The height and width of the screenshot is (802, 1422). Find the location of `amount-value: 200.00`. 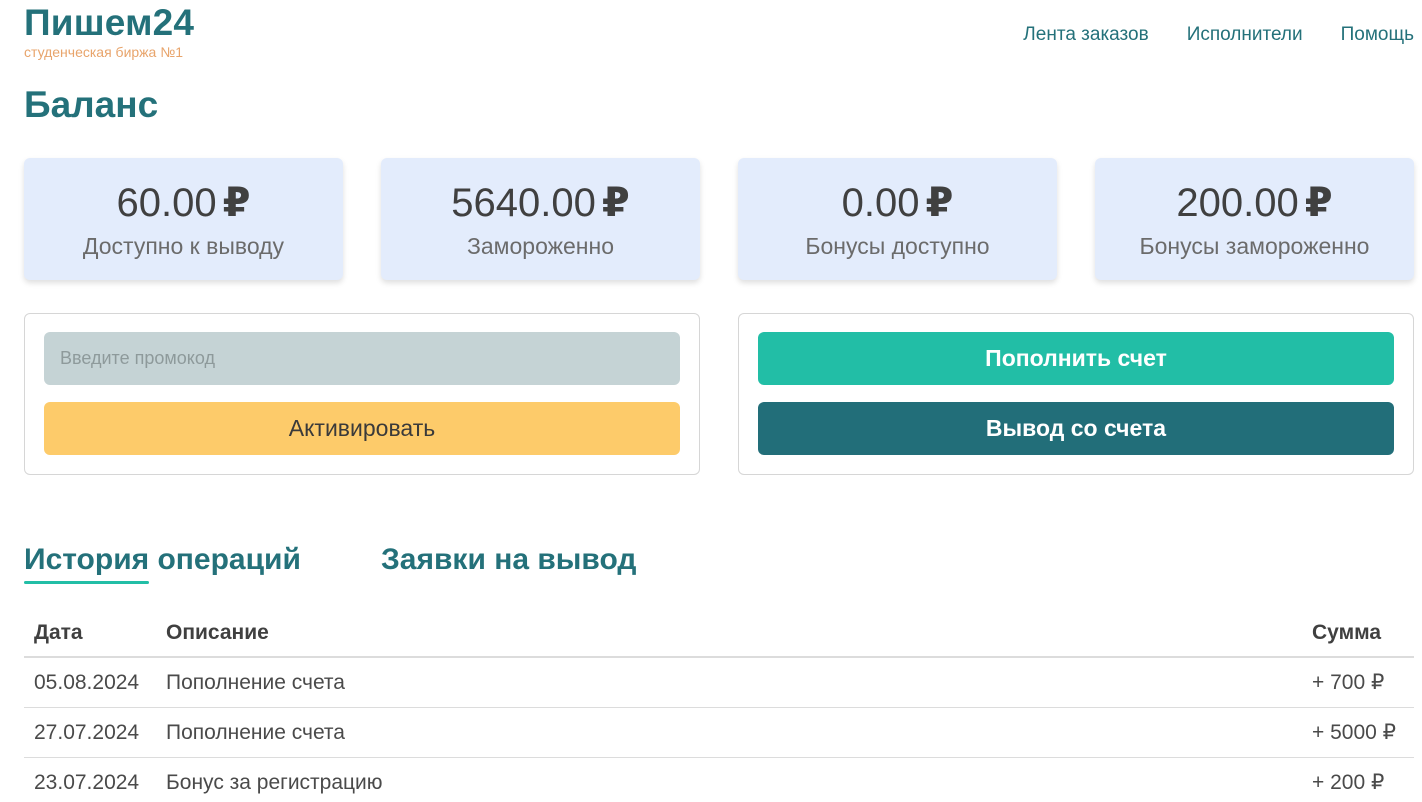

amount-value: 200.00 is located at coordinates (1237, 203).